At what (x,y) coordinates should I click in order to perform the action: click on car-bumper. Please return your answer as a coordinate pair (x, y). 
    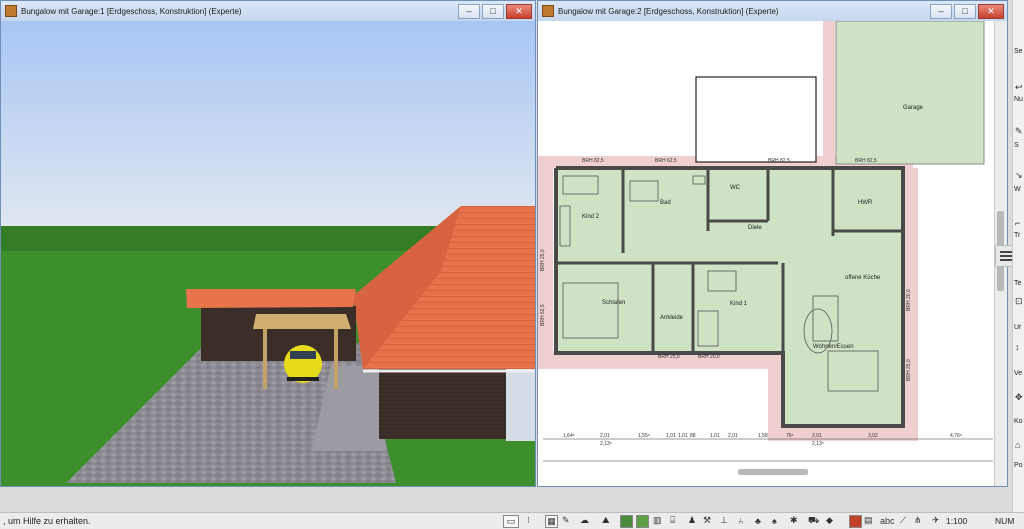
    Looking at the image, I should click on (303, 379).